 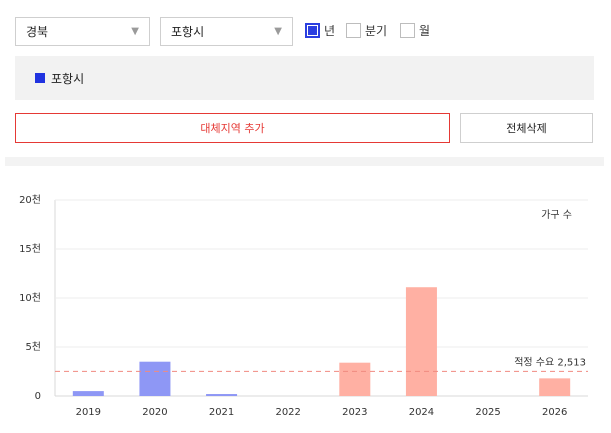 What do you see at coordinates (556, 215) in the screenshot?
I see `series-label: 가구 수` at bounding box center [556, 215].